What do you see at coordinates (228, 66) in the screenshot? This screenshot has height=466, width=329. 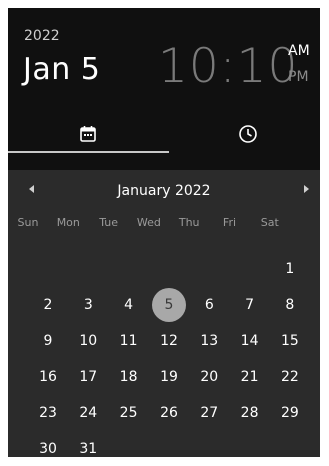 I see `selected-time: 10:10` at bounding box center [228, 66].